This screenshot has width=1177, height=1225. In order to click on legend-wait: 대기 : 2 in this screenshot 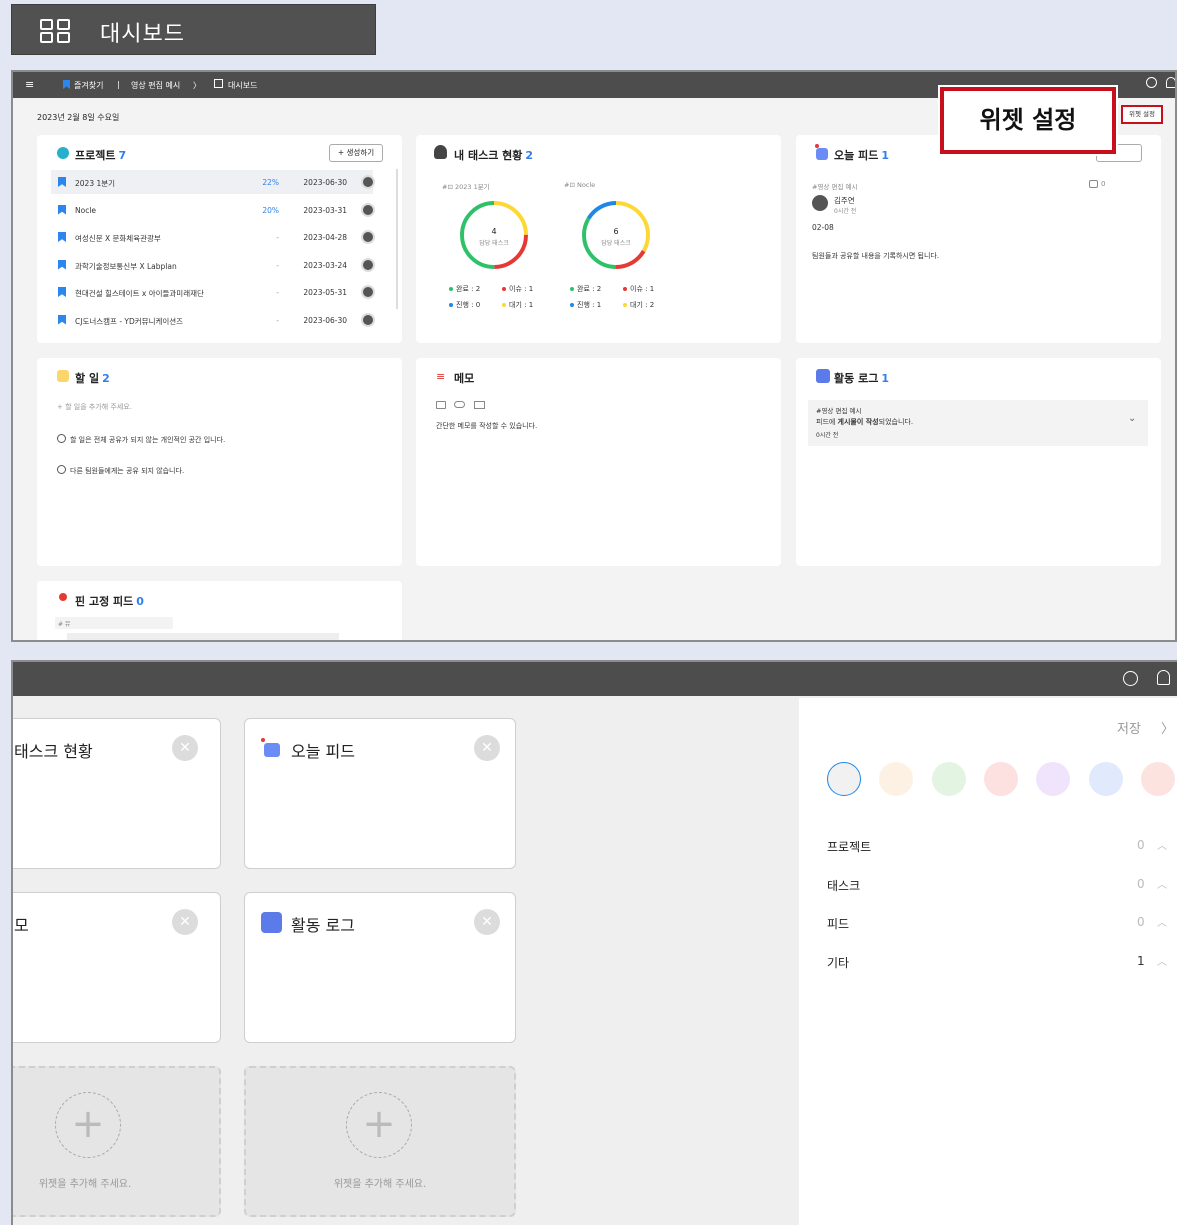, I will do `click(638, 305)`.